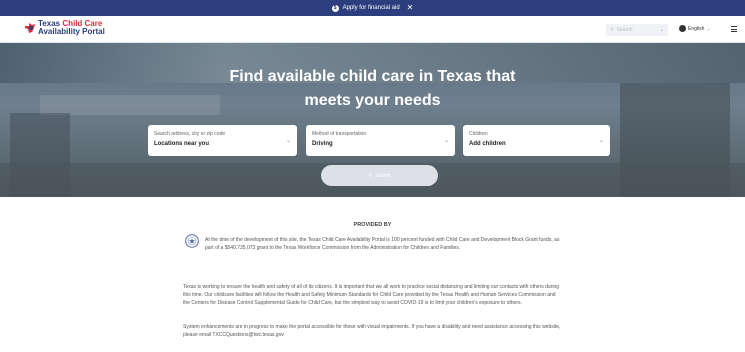 Image resolution: width=745 pixels, height=352 pixels. What do you see at coordinates (372, 76) in the screenshot?
I see `hero-title-line1: Find available child care in Texas that` at bounding box center [372, 76].